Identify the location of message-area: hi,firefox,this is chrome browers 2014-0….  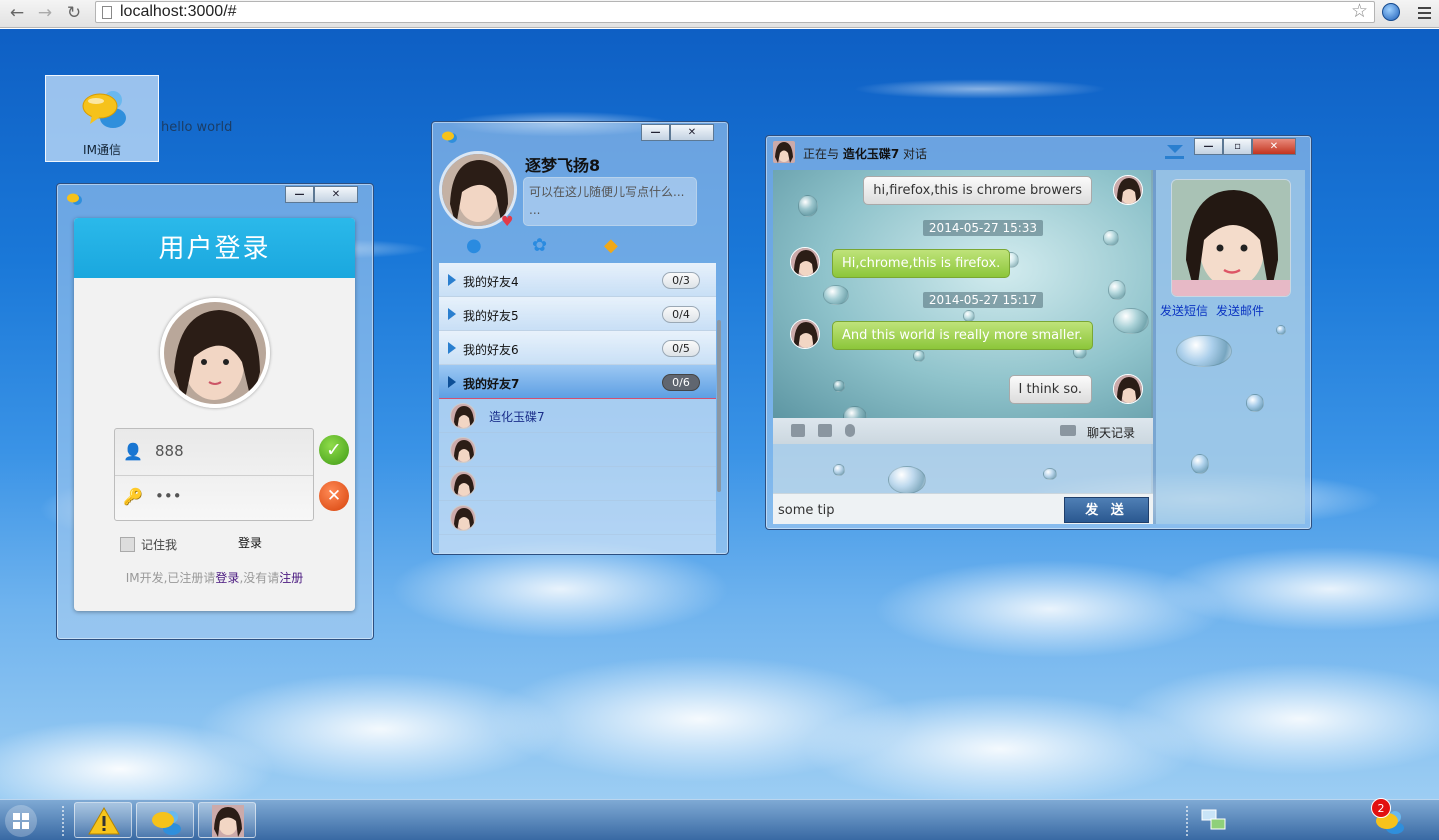
(963, 294).